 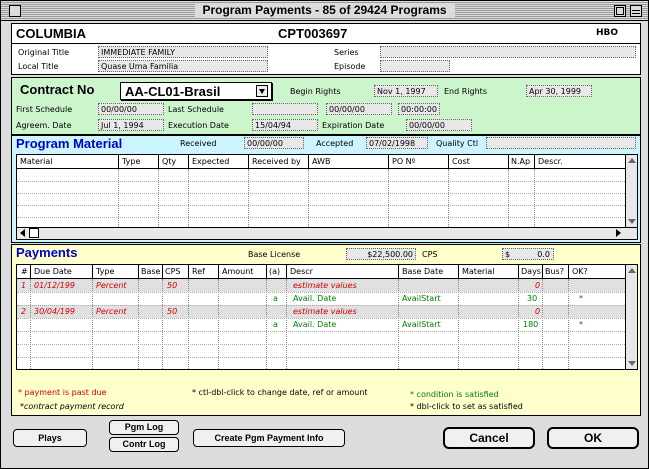 What do you see at coordinates (285, 125) in the screenshot?
I see `execution-date-field: 15/04/94` at bounding box center [285, 125].